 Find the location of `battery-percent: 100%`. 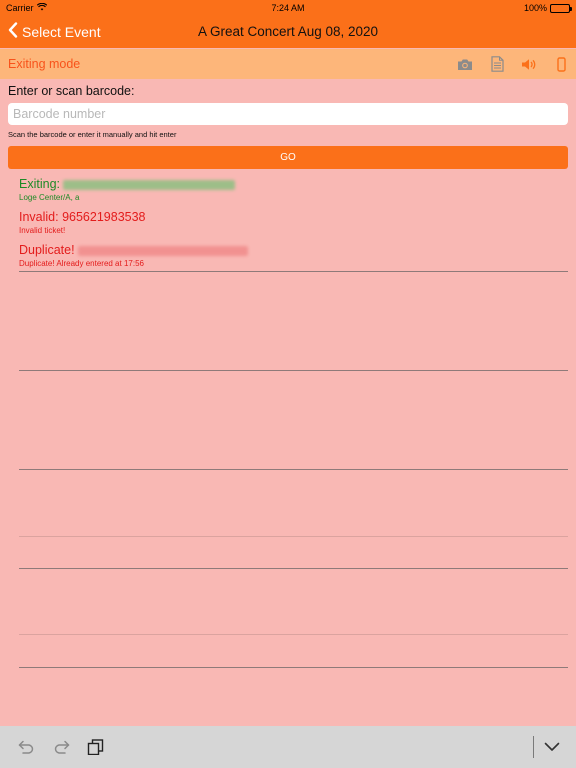

battery-percent: 100% is located at coordinates (535, 8).